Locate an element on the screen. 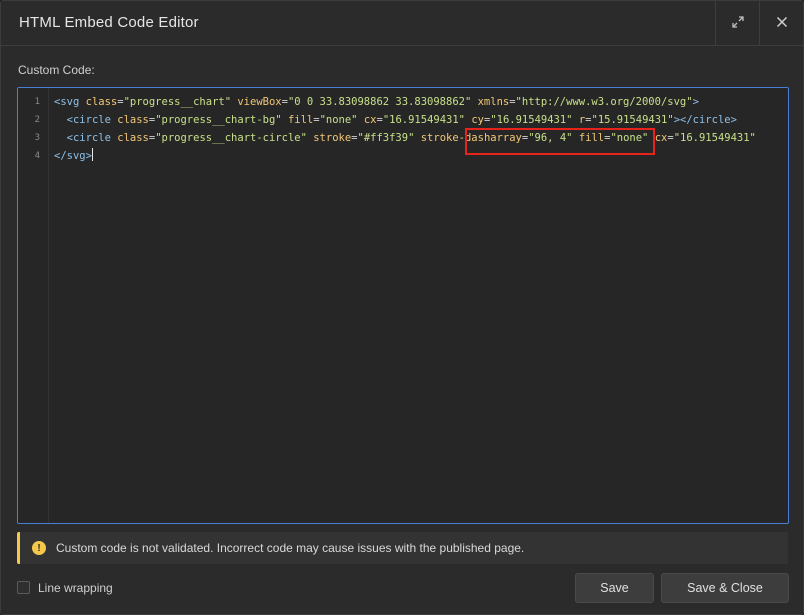 This screenshot has height=615, width=804. code-token: "http://www.w3.org/2000/svg" is located at coordinates (604, 102).